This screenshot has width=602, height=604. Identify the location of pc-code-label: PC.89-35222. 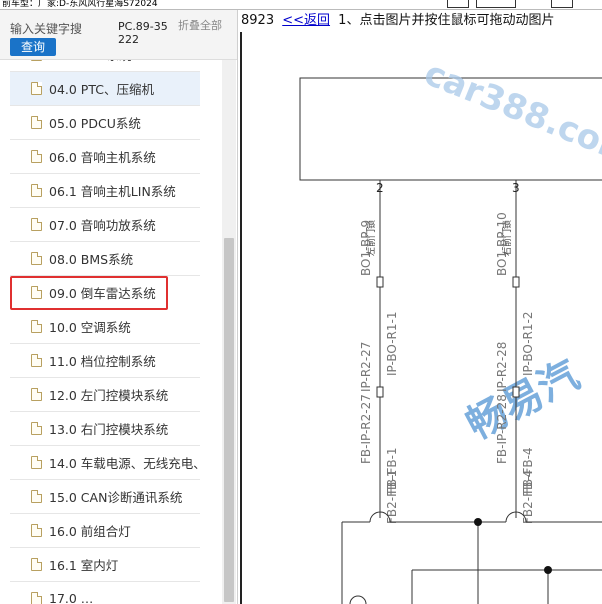
(143, 33).